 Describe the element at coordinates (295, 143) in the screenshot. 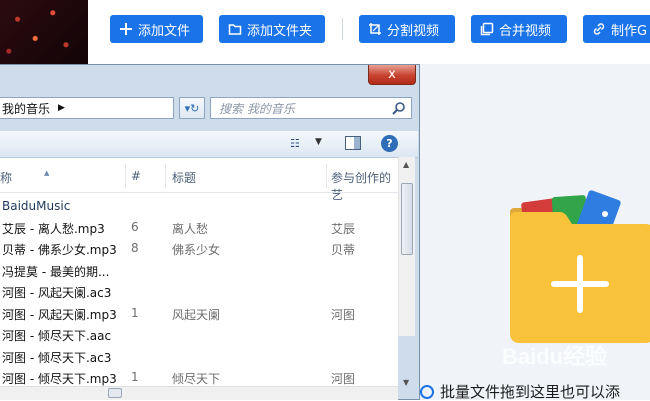

I see `view-details-icon: ☷` at that location.